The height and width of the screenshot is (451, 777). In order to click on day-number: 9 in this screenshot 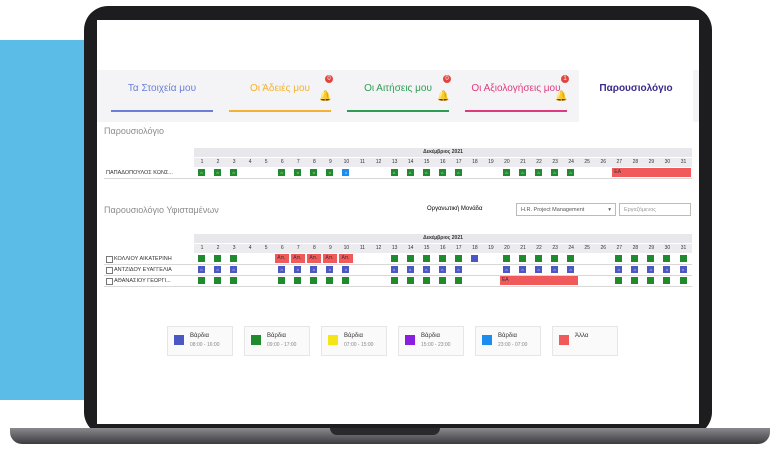, I will do `click(330, 162)`.